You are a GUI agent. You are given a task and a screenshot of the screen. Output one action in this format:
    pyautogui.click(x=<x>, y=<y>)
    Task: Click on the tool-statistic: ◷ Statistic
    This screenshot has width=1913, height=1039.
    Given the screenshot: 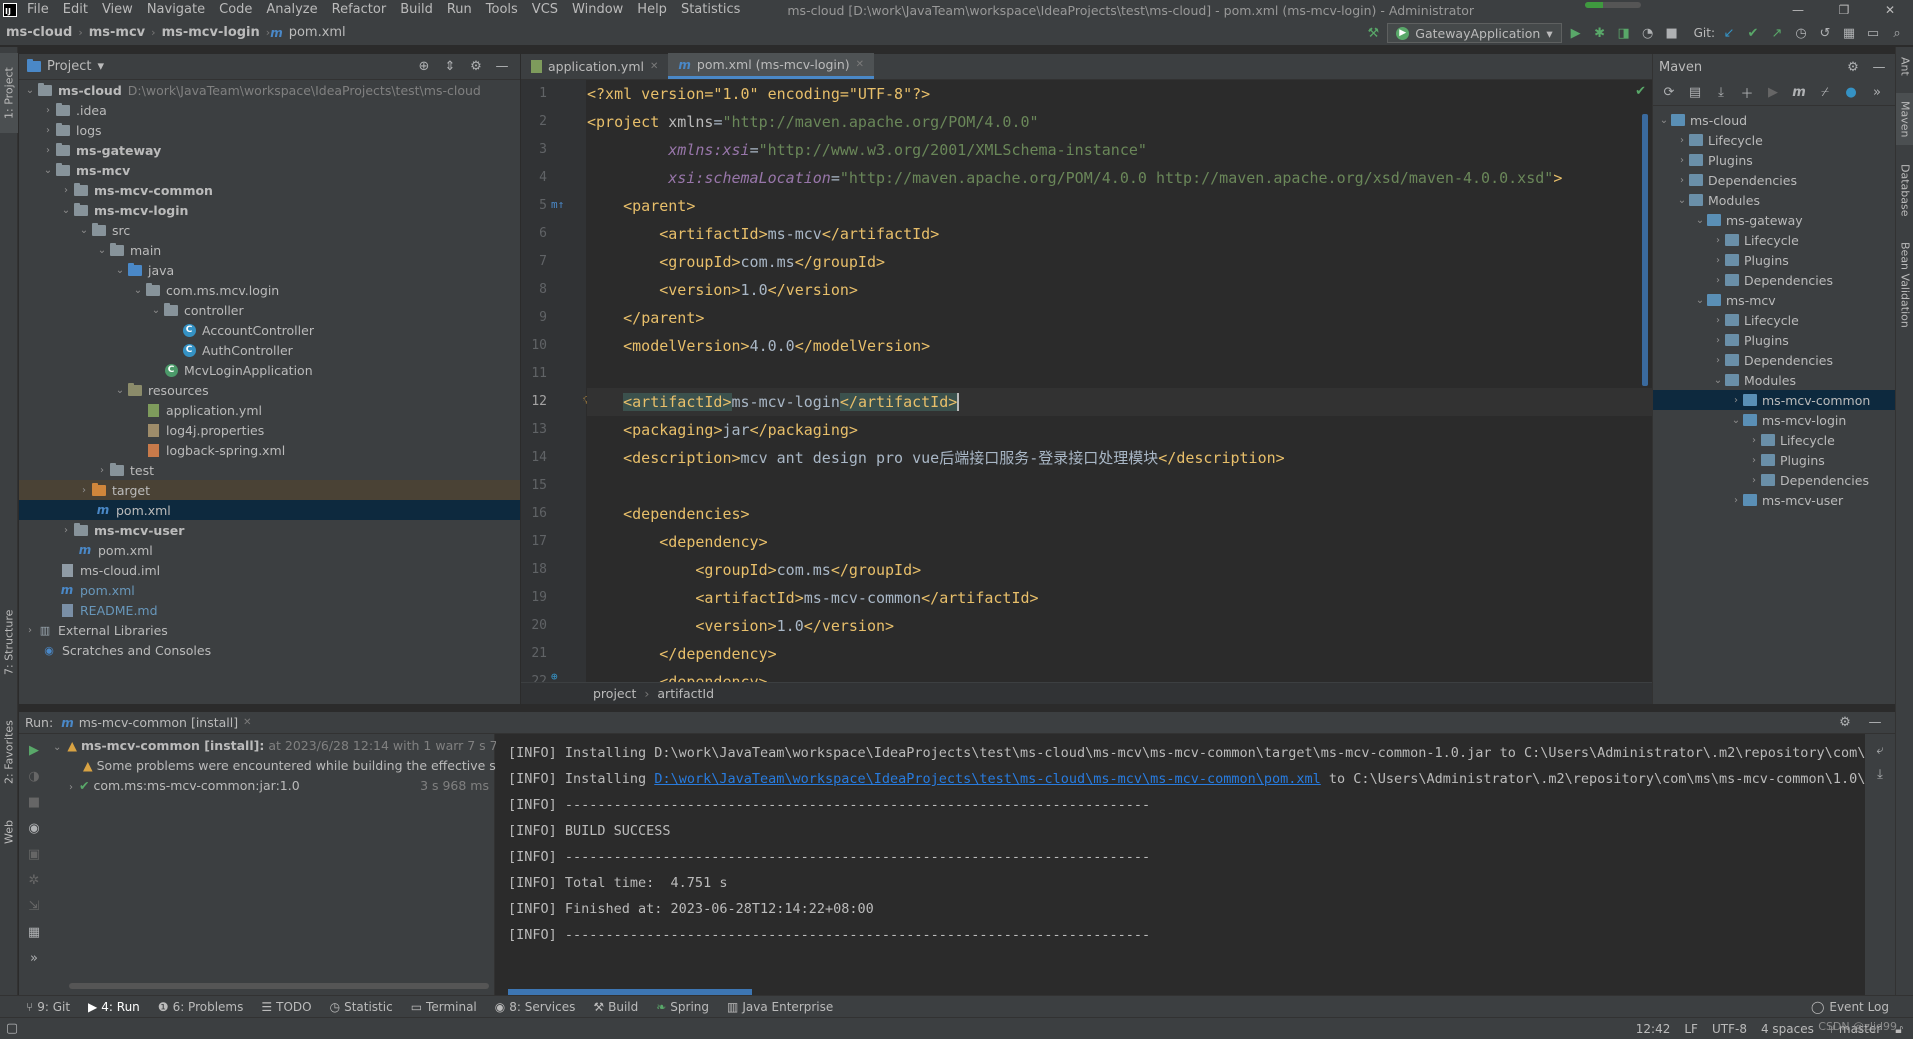 What is the action you would take?
    pyautogui.click(x=361, y=1007)
    